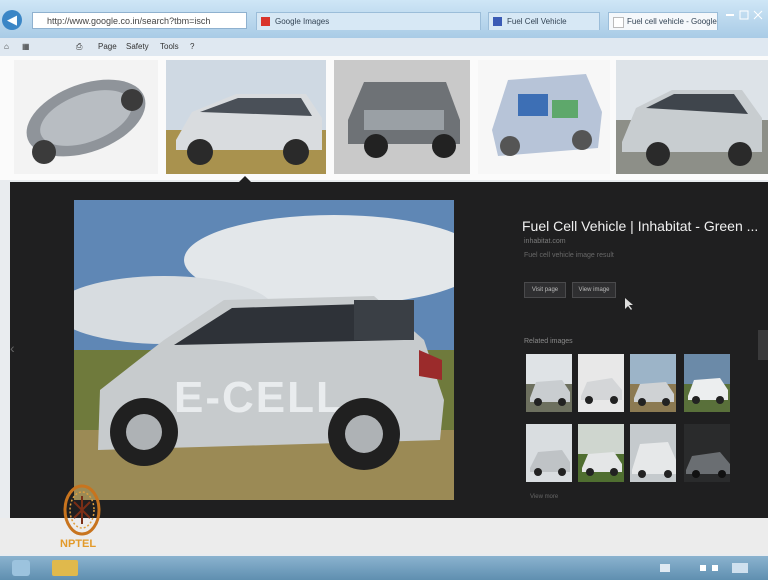  Describe the element at coordinates (137, 46) in the screenshot. I see `menu-safety: Safety` at that location.